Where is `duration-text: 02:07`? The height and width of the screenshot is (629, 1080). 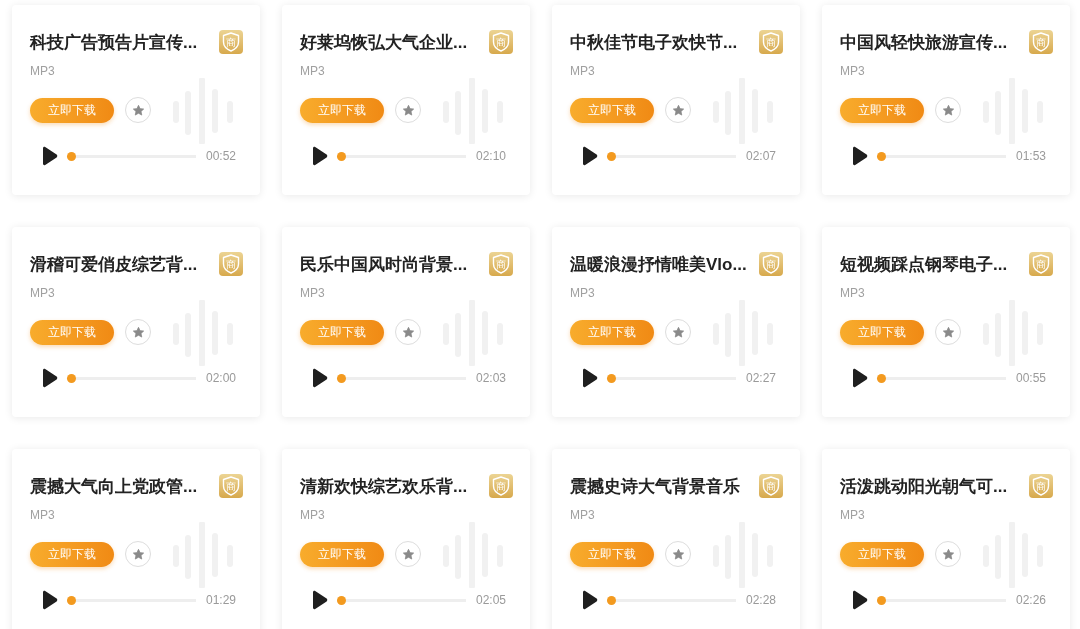 duration-text: 02:07 is located at coordinates (761, 156).